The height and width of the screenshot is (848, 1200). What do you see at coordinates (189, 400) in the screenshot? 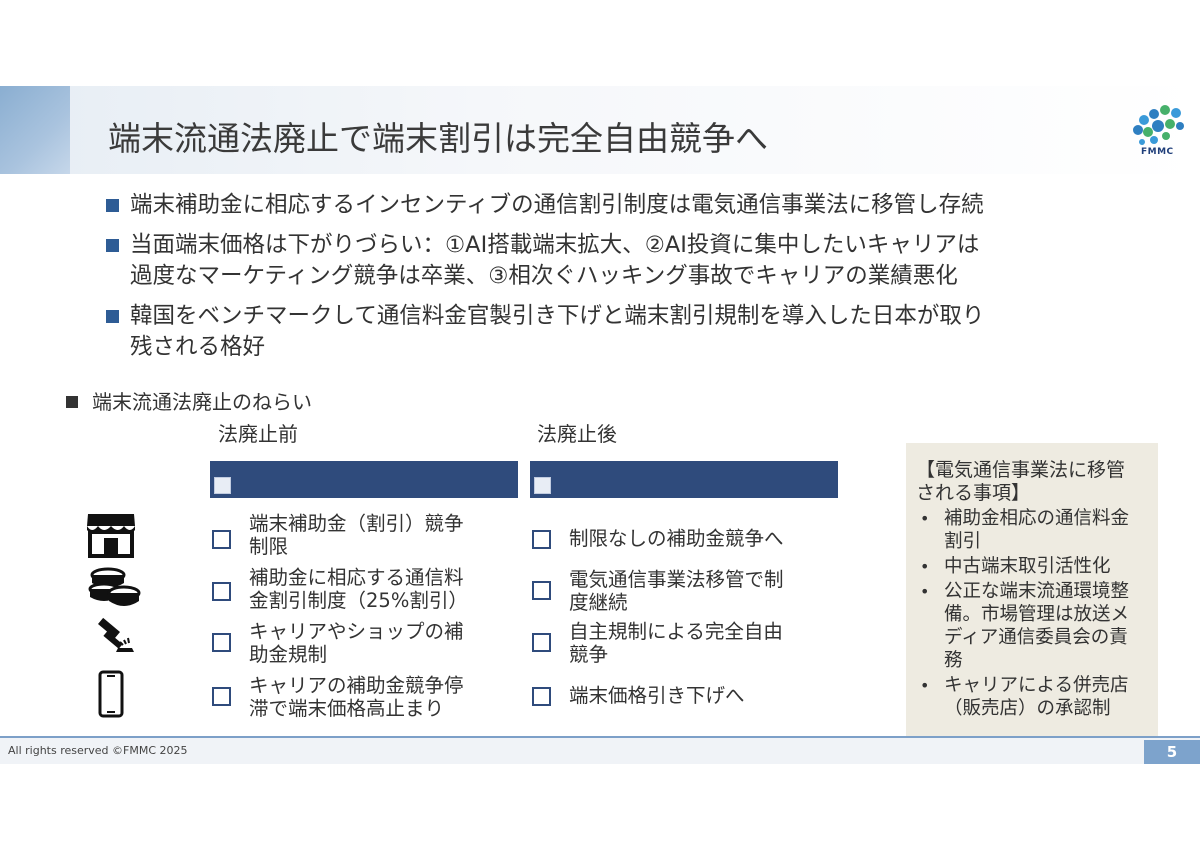
I see `section-heading: 端末流通法廃止のねらい` at bounding box center [189, 400].